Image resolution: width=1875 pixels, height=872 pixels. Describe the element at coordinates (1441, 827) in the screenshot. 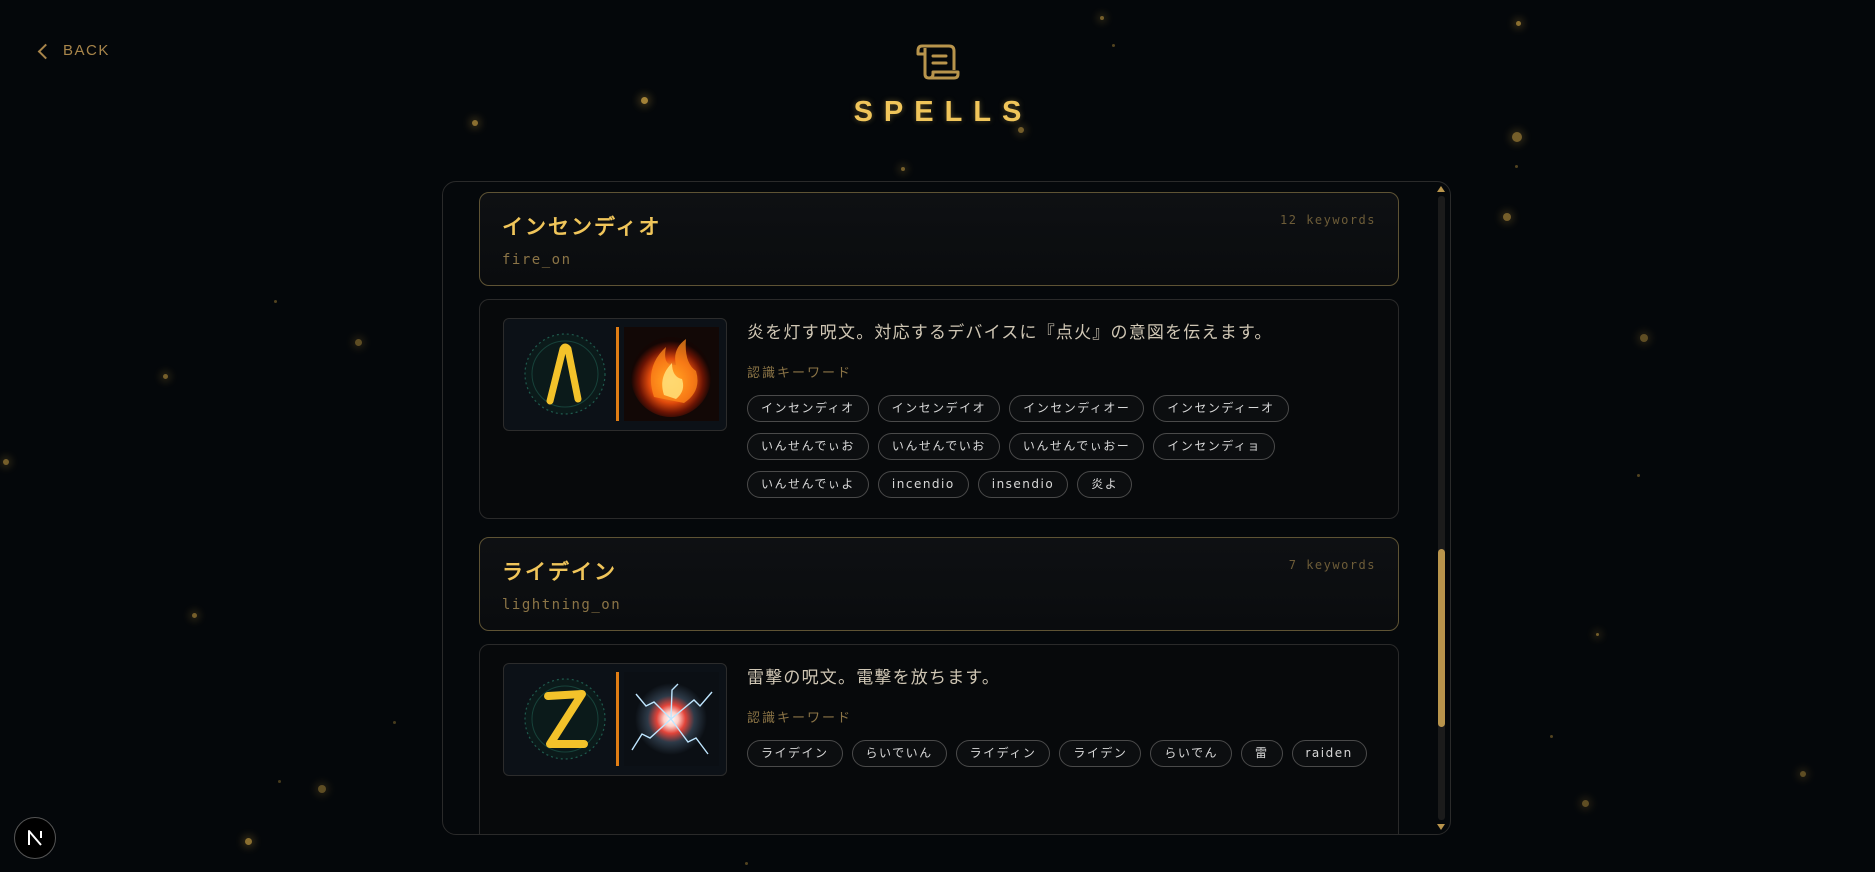

I see `scroll-down-arrow-icon` at that location.